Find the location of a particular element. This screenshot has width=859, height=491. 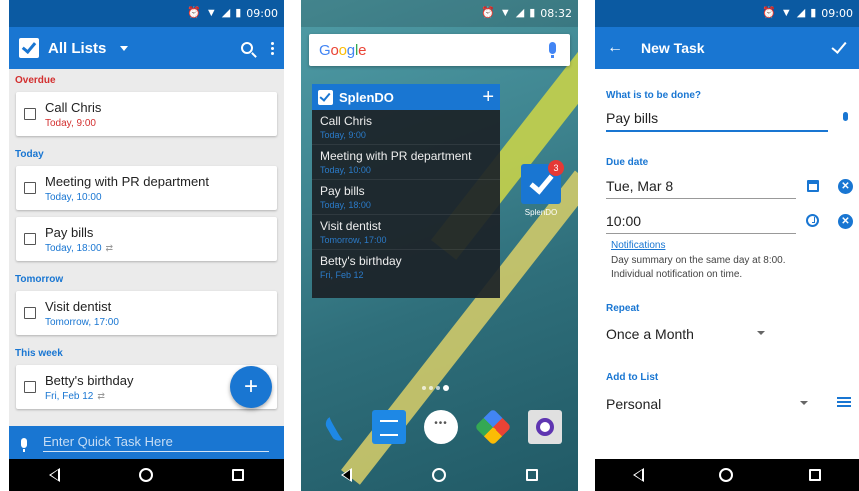

photos-app-icon is located at coordinates (493, 427).